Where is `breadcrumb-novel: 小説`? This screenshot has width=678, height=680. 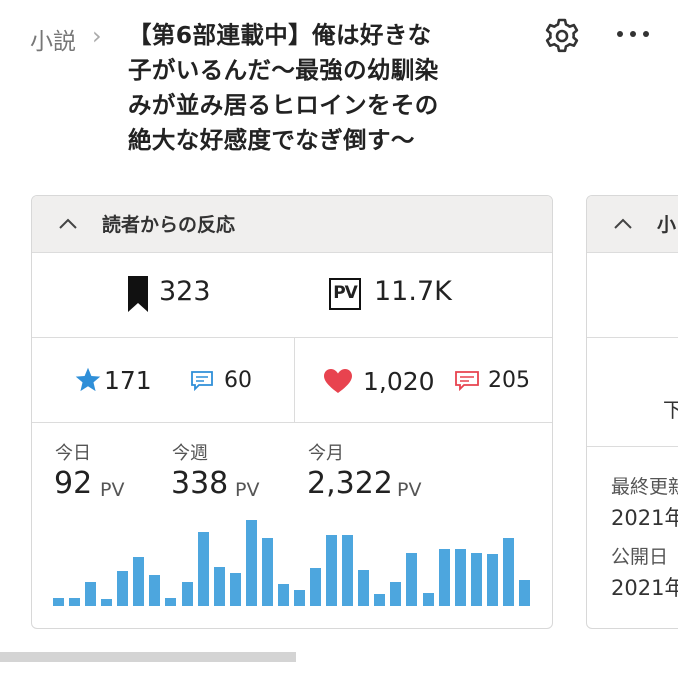
breadcrumb-novel: 小説 is located at coordinates (53, 39).